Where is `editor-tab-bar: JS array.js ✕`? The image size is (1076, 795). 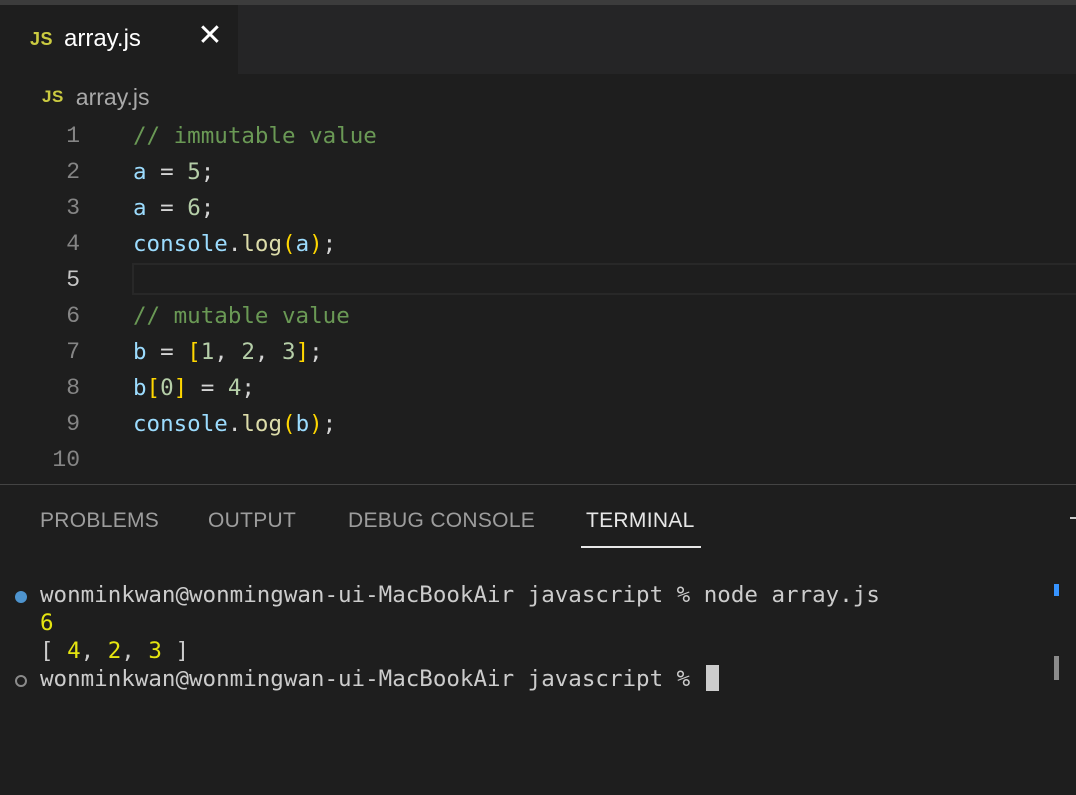 editor-tab-bar: JS array.js ✕ is located at coordinates (538, 39).